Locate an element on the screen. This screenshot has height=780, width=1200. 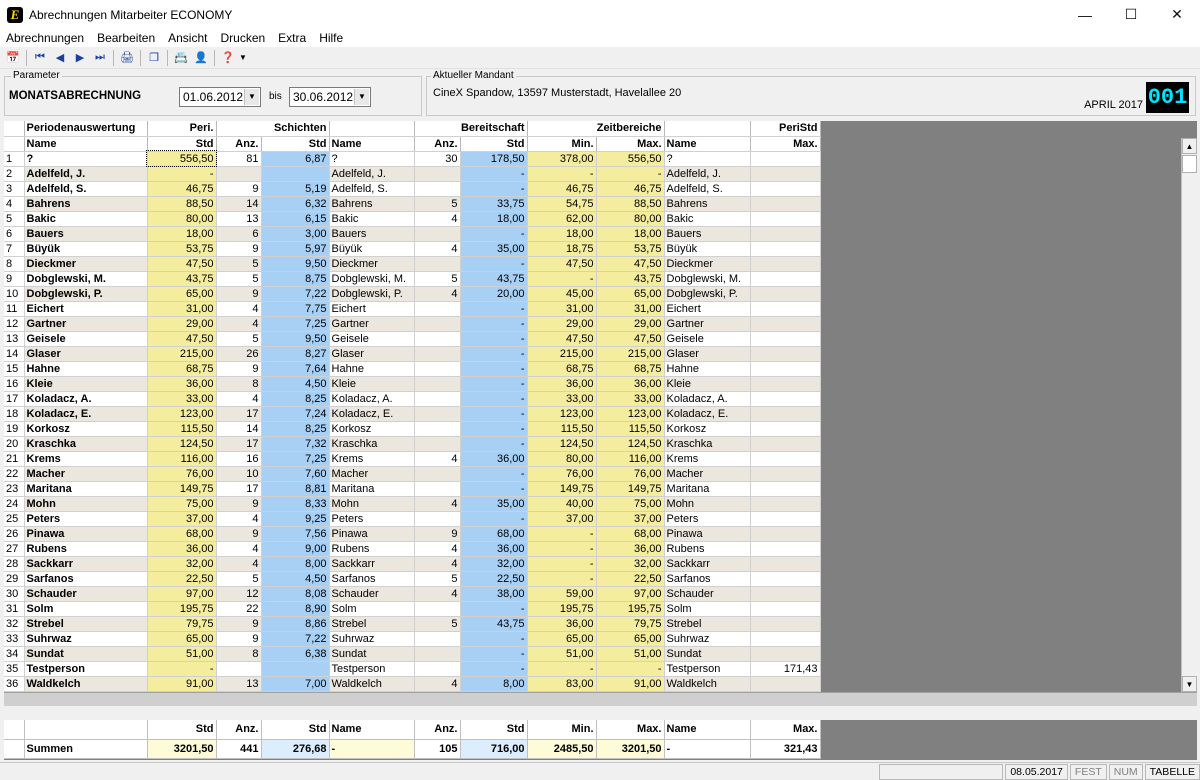
maximize-button: ☐ is located at coordinates (1131, 14).